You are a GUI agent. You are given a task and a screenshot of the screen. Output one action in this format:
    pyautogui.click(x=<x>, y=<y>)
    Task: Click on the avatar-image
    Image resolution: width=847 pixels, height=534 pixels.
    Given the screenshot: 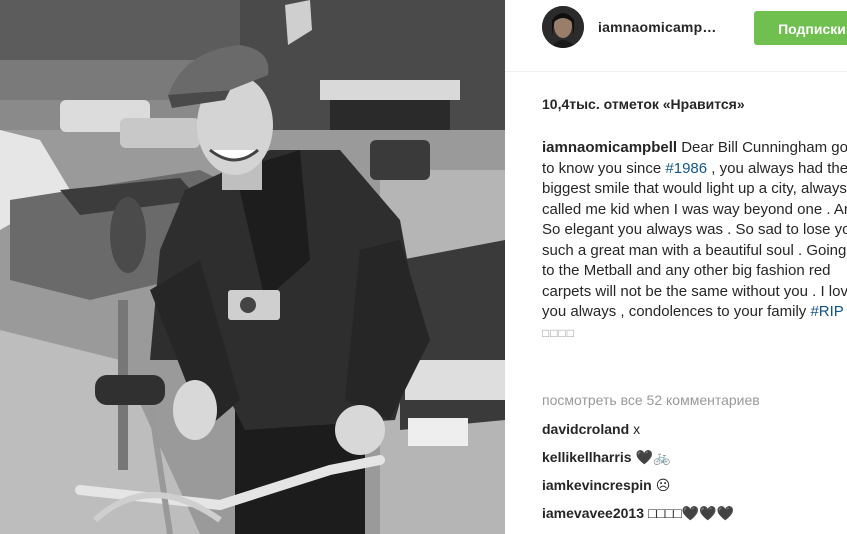 What is the action you would take?
    pyautogui.click(x=563, y=27)
    